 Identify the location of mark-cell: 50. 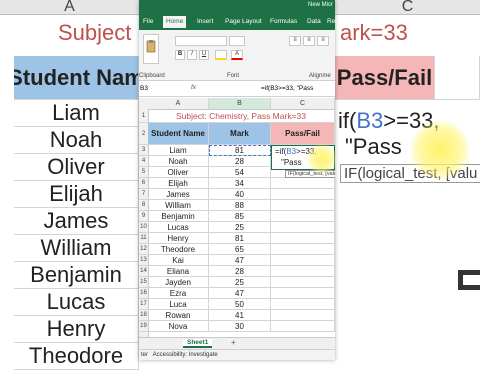
(240, 304).